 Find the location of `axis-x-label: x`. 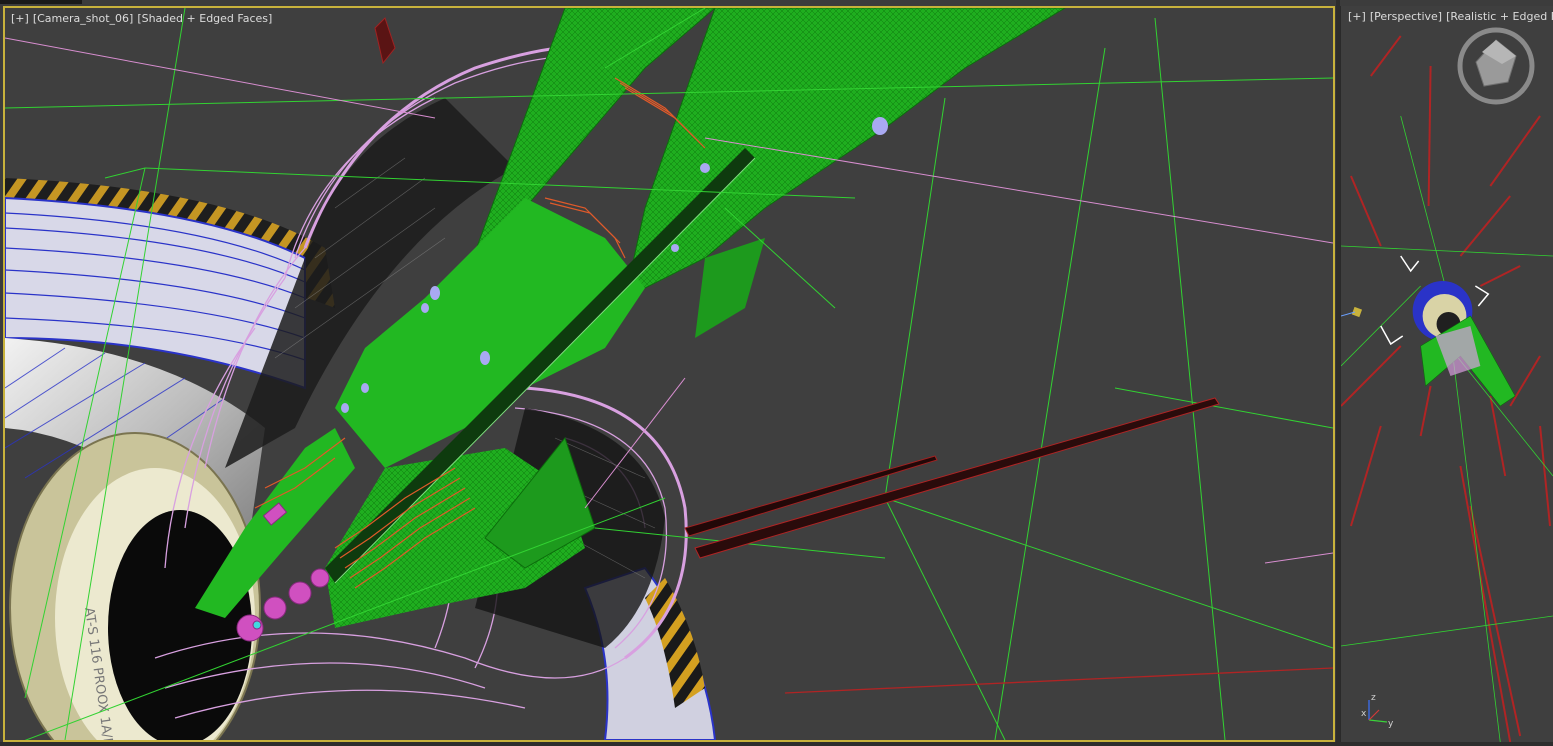

axis-x-label: x is located at coordinates (1364, 714).